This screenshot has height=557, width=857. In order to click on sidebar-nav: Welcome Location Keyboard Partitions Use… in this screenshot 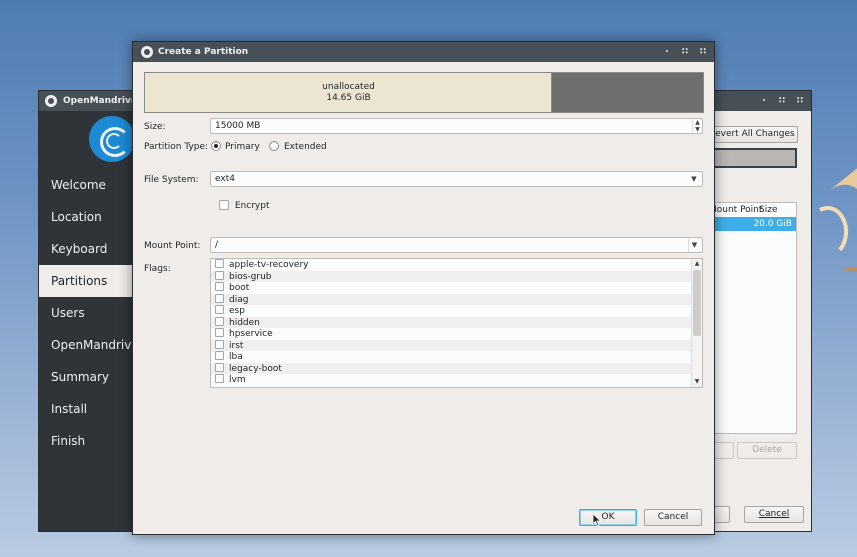, I will do `click(87, 313)`.